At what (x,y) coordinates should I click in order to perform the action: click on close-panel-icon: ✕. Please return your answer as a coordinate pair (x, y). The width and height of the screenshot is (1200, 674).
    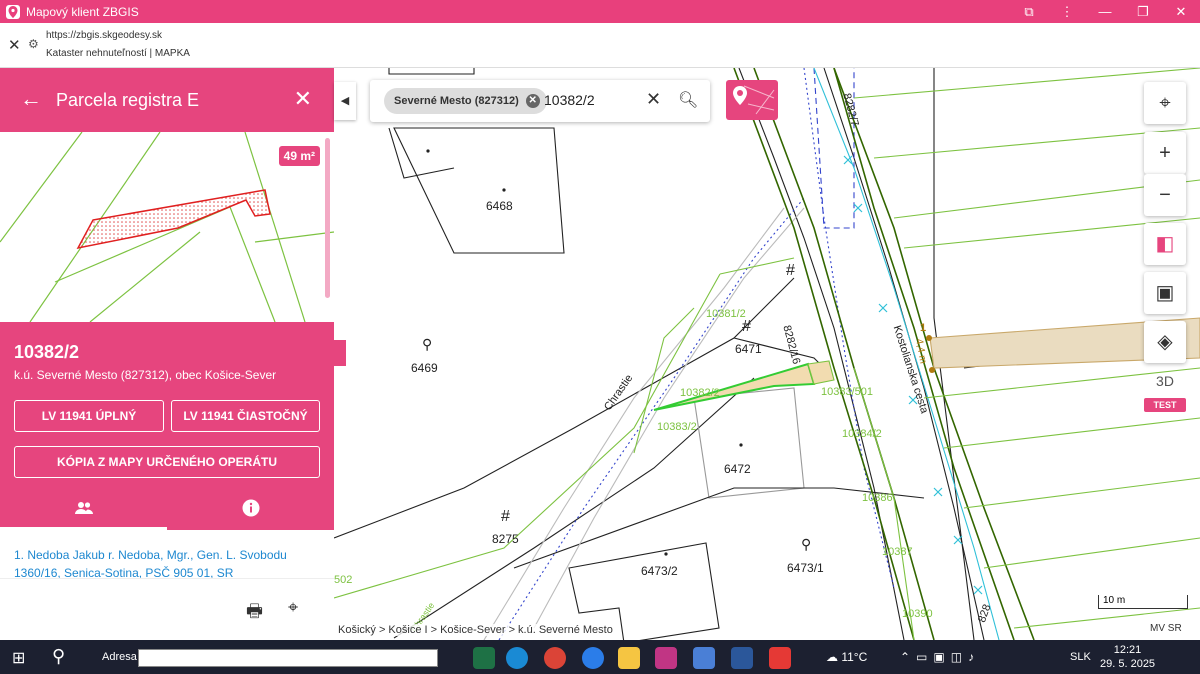
    Looking at the image, I should click on (303, 99).